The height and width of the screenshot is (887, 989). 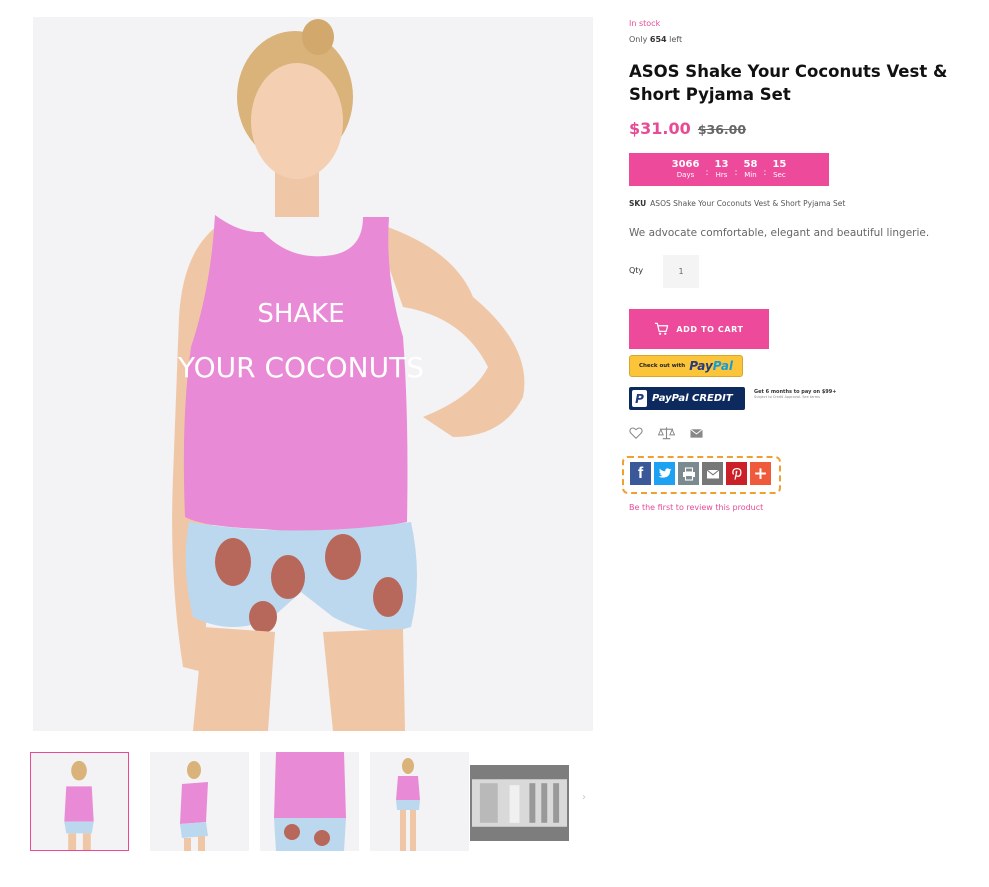 What do you see at coordinates (696, 433) in the screenshot?
I see `envelope-icon` at bounding box center [696, 433].